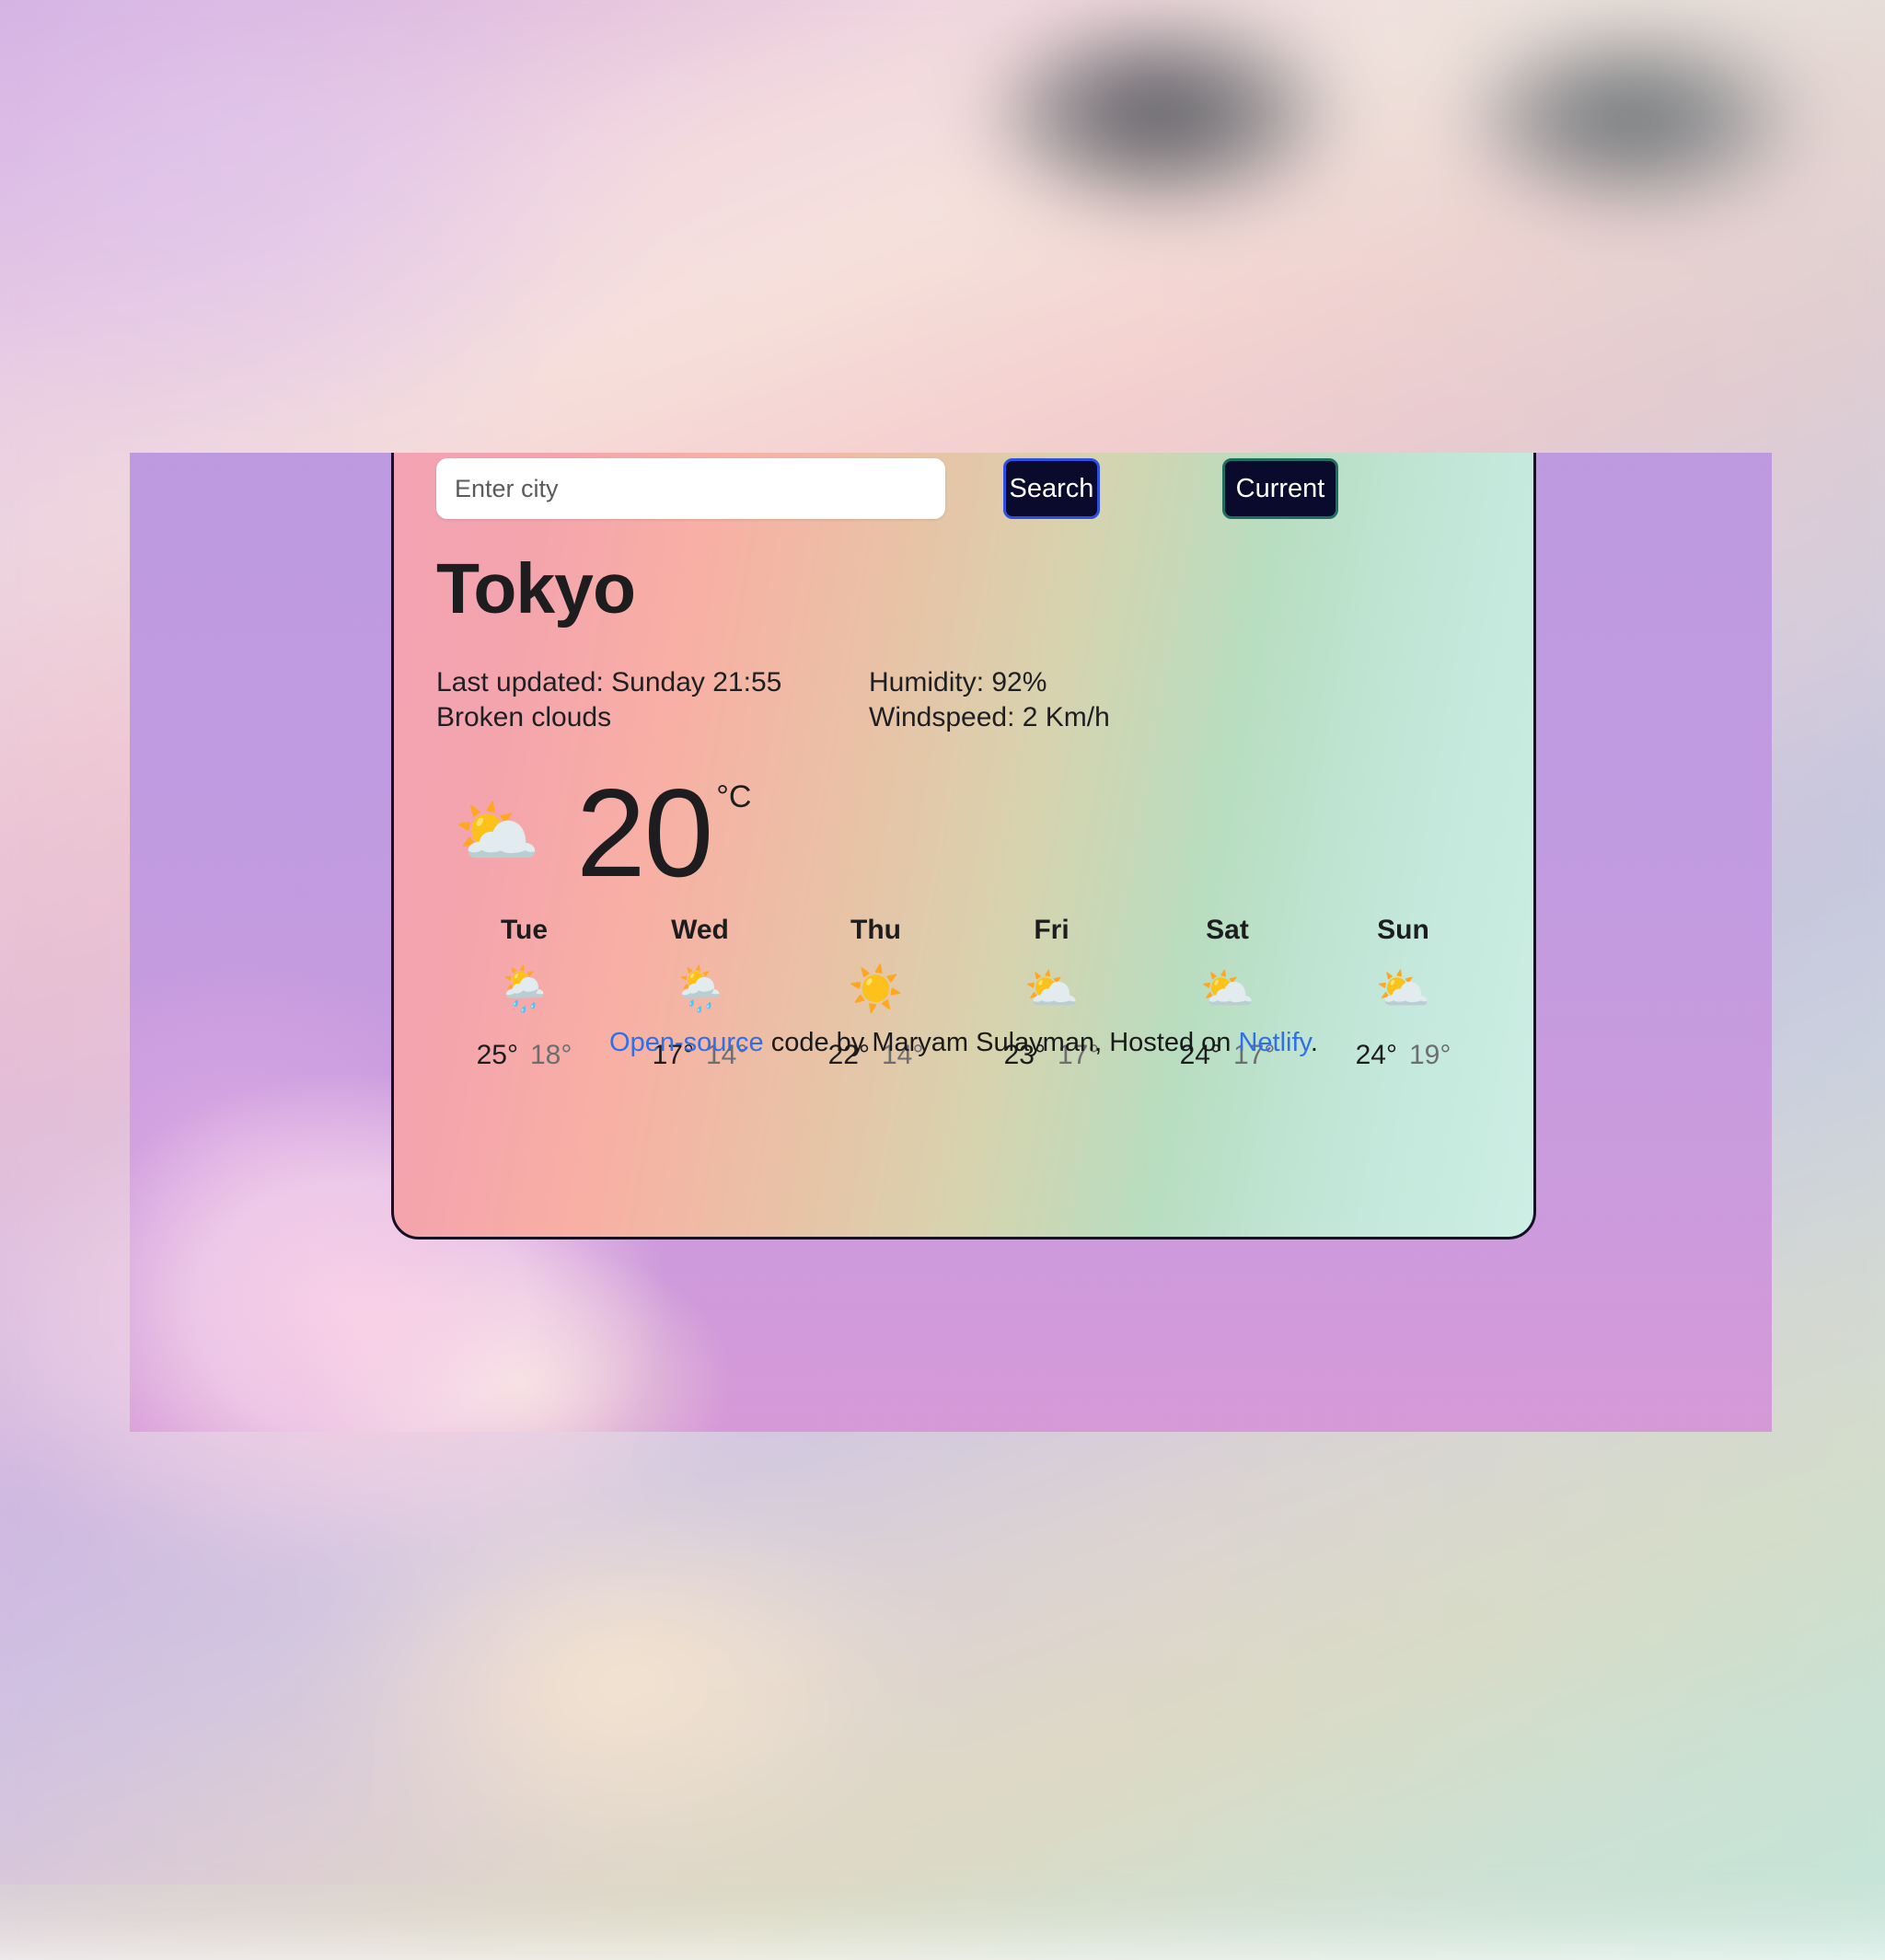  Describe the element at coordinates (1314, 1042) in the screenshot. I see `footer-trailing-text: .` at that location.